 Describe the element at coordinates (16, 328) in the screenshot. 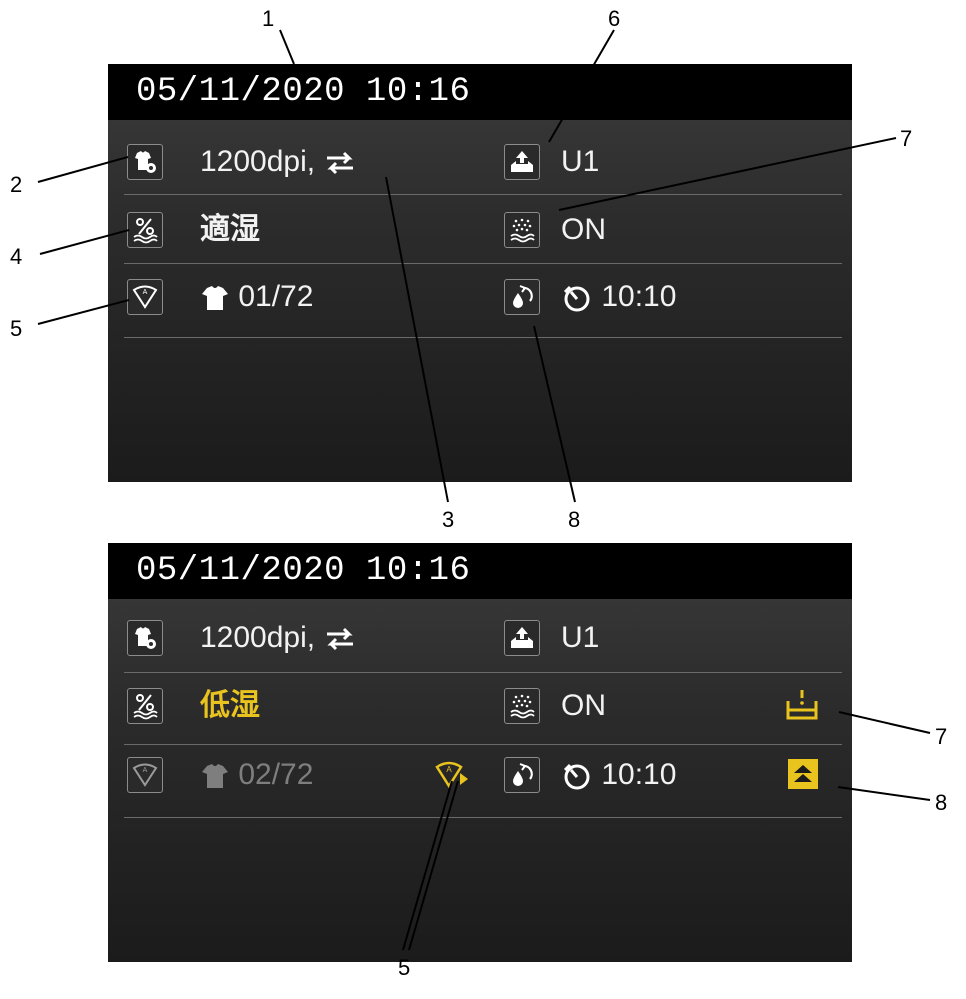

I see `callout-5: 5` at that location.